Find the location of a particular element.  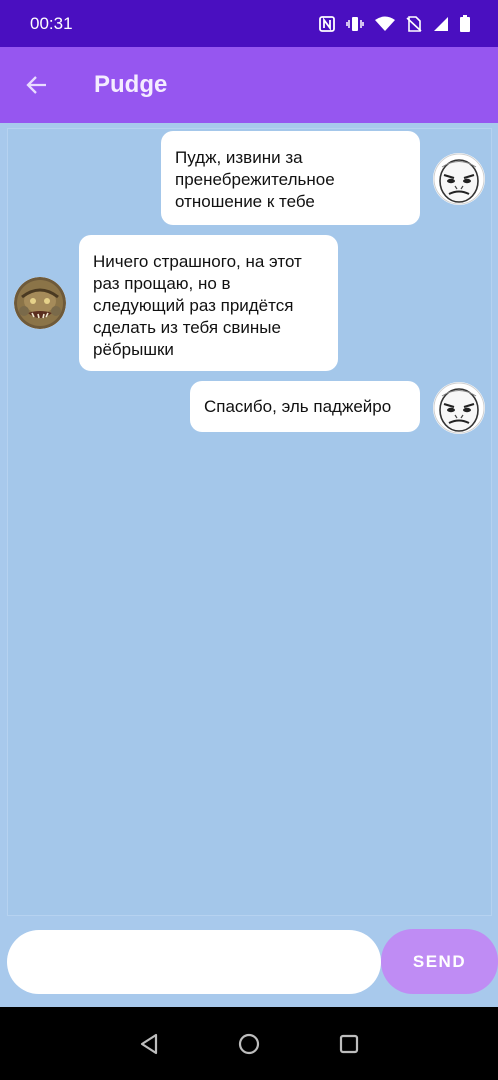

system-nav-bar is located at coordinates (249, 1043).